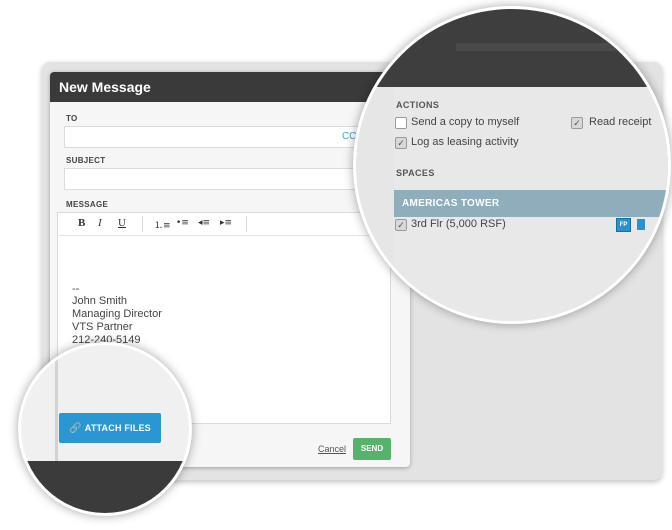 This screenshot has height=530, width=672. I want to click on subject-label: SUBJECT, so click(86, 160).